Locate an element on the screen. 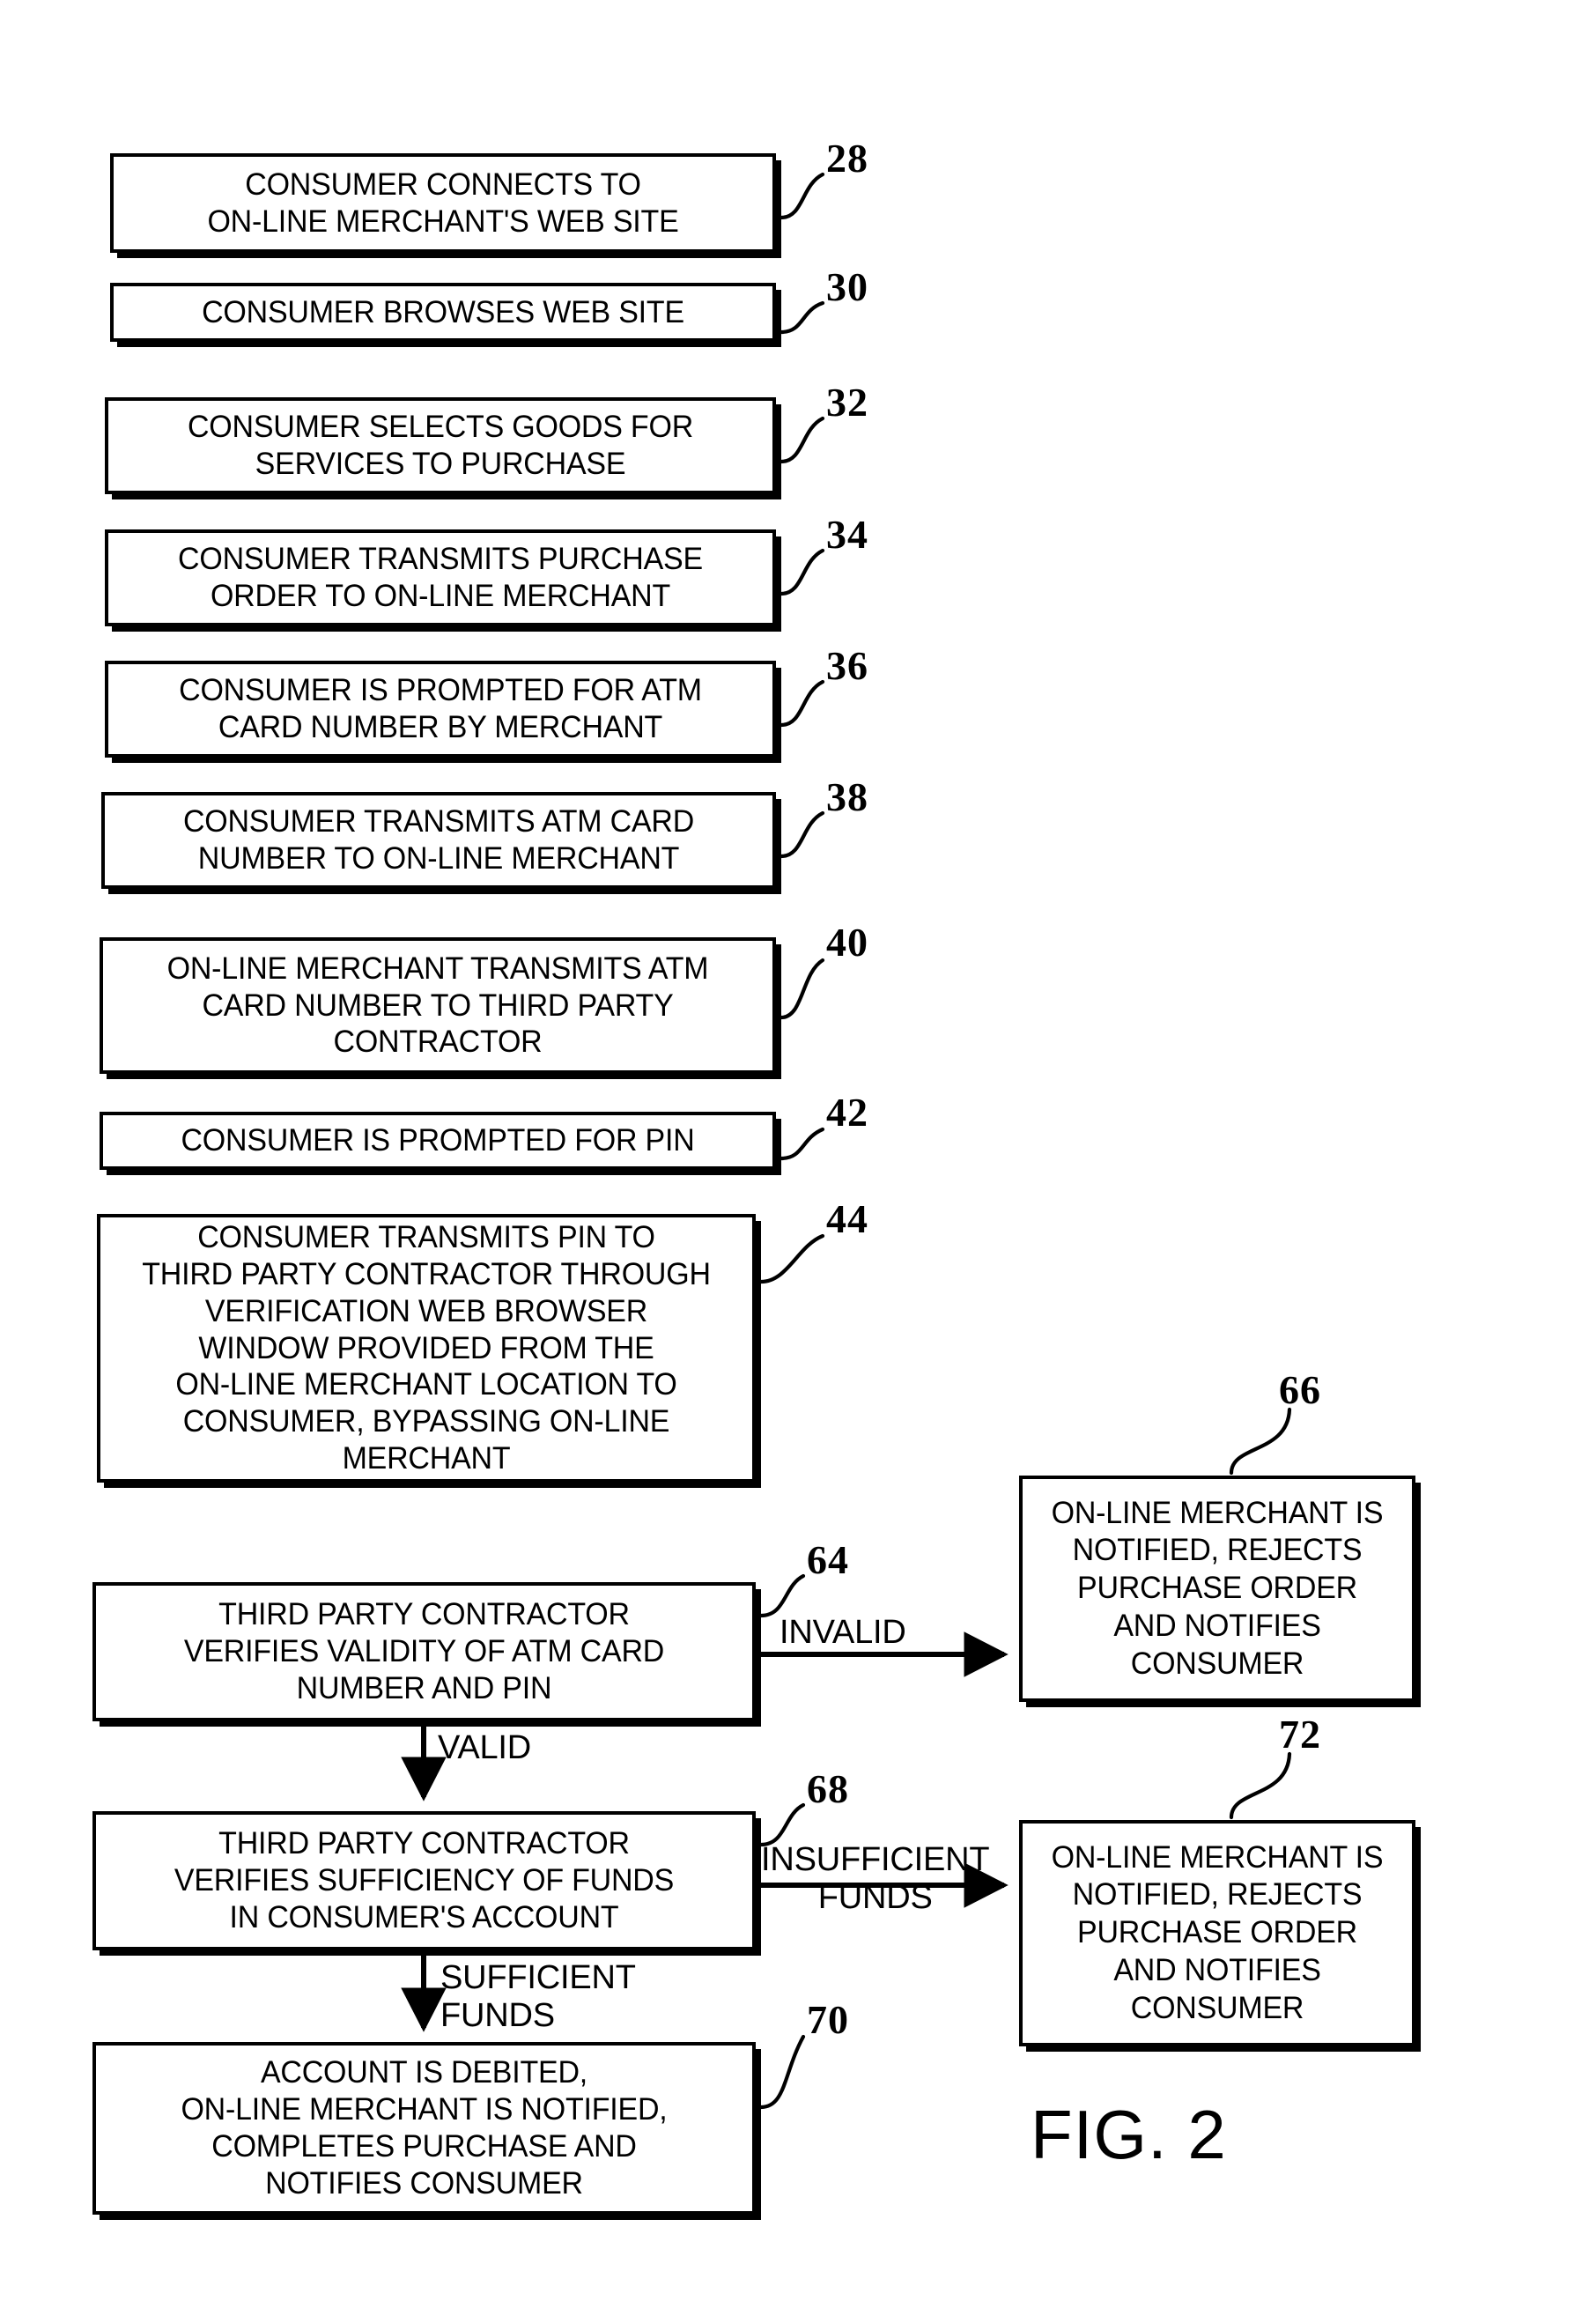  process-box-42-text: CONSUMER IS PROMPTED FOR PIN is located at coordinates (438, 1141).